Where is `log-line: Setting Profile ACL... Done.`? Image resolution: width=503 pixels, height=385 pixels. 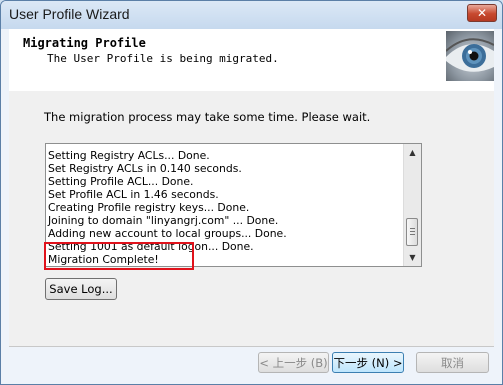 log-line: Setting Profile ACL... Done. is located at coordinates (121, 181).